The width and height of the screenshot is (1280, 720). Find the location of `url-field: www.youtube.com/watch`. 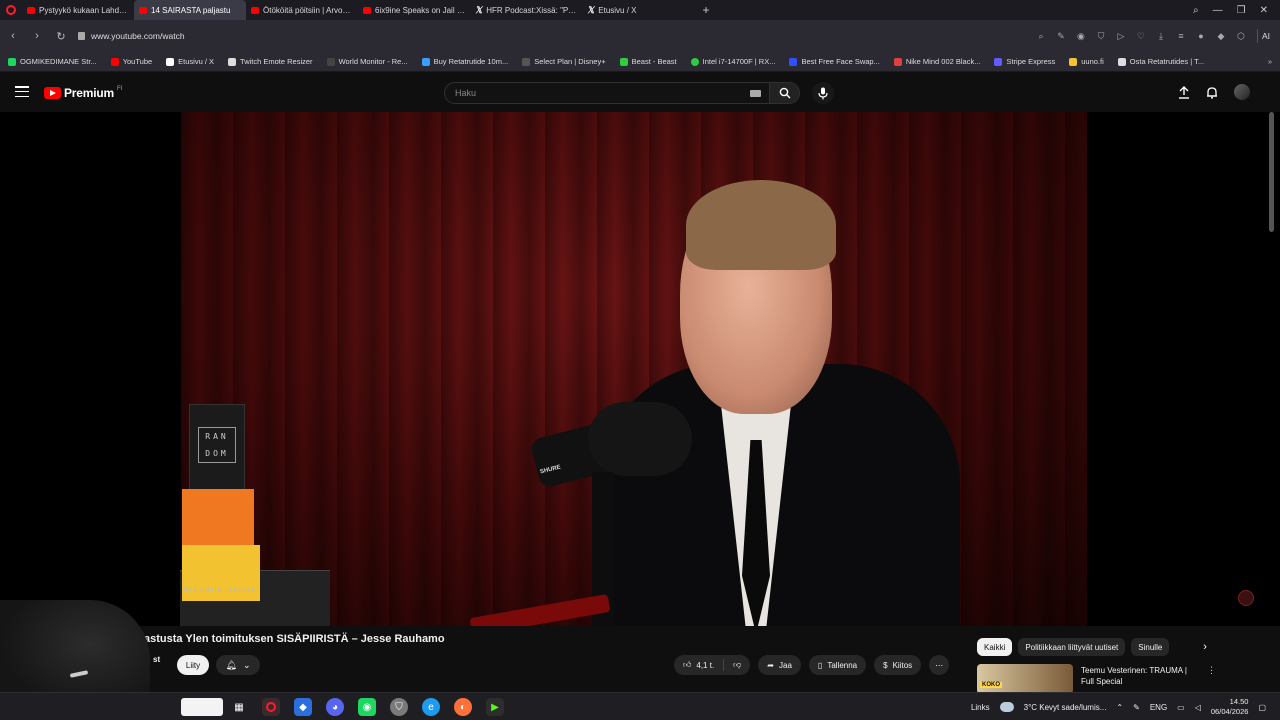

url-field: www.youtube.com/watch is located at coordinates (551, 36).